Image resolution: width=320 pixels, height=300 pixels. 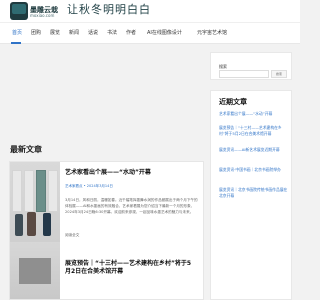 What do you see at coordinates (223, 66) in the screenshot?
I see `search-label: 搜索` at bounding box center [223, 66].